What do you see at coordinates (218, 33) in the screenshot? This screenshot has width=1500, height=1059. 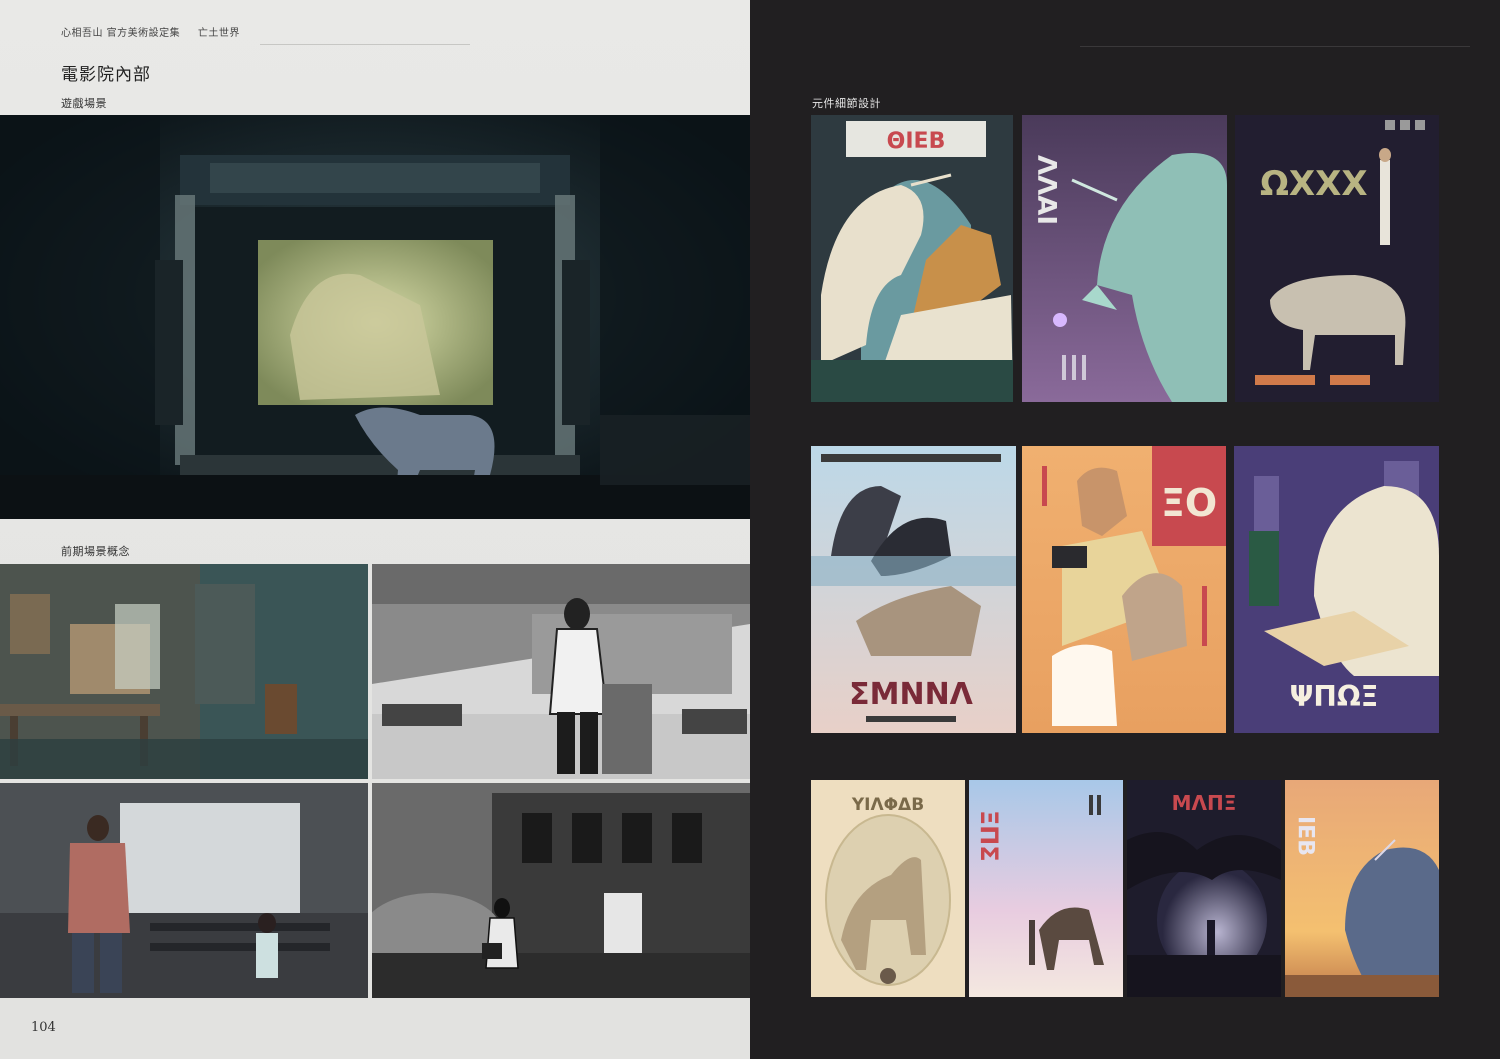 I see `chapter-name: 亡土世界` at bounding box center [218, 33].